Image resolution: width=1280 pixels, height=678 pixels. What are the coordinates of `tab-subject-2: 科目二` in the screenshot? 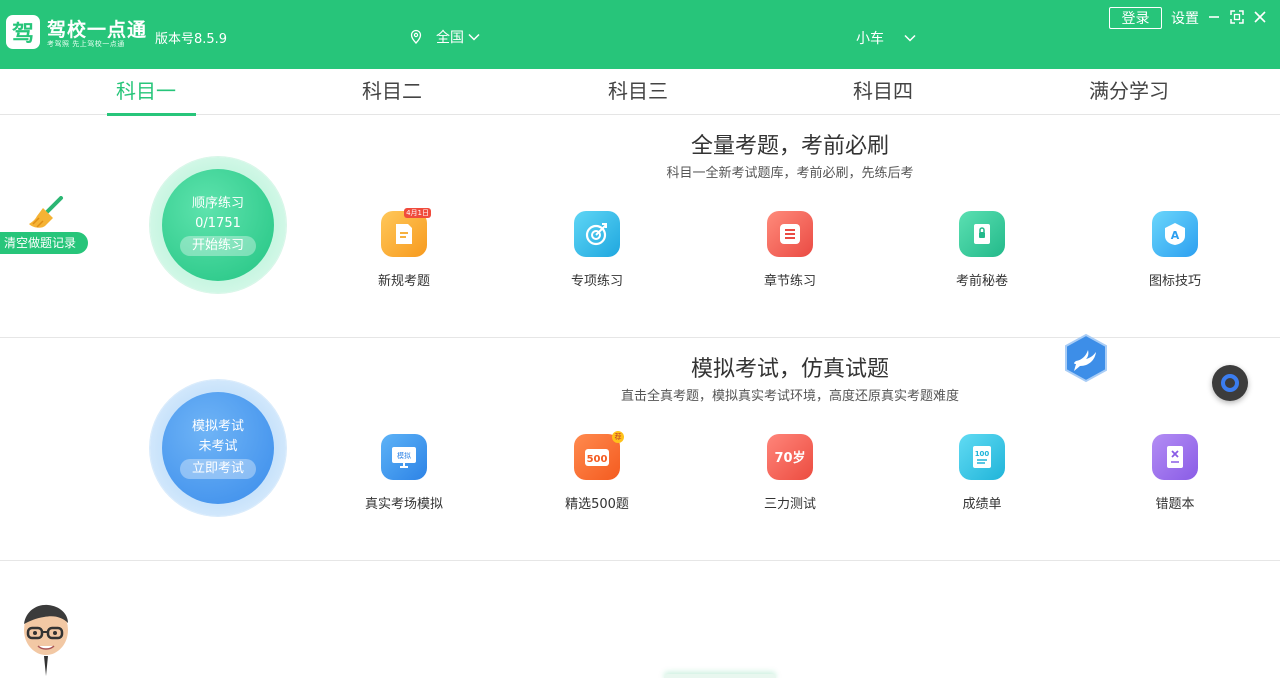 It's located at (392, 92).